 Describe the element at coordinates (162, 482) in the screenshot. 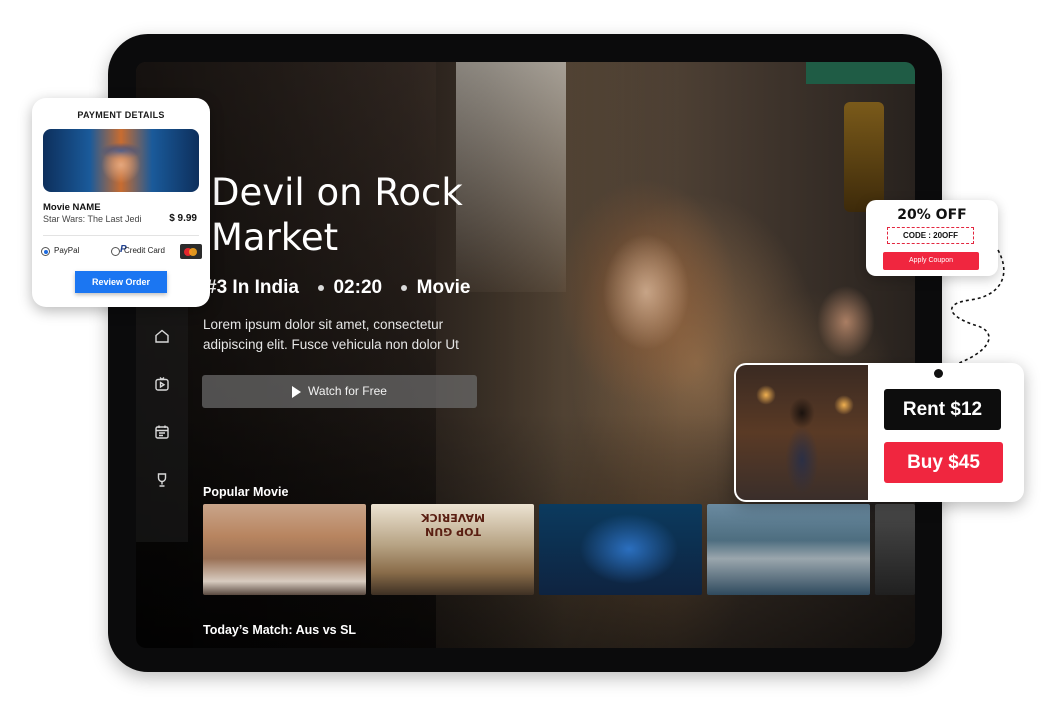

I see `trophy-icon` at that location.